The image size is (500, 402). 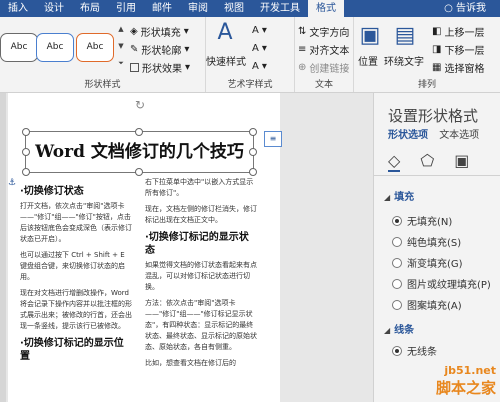 I want to click on tab-mailings: 邮件, so click(x=162, y=8).